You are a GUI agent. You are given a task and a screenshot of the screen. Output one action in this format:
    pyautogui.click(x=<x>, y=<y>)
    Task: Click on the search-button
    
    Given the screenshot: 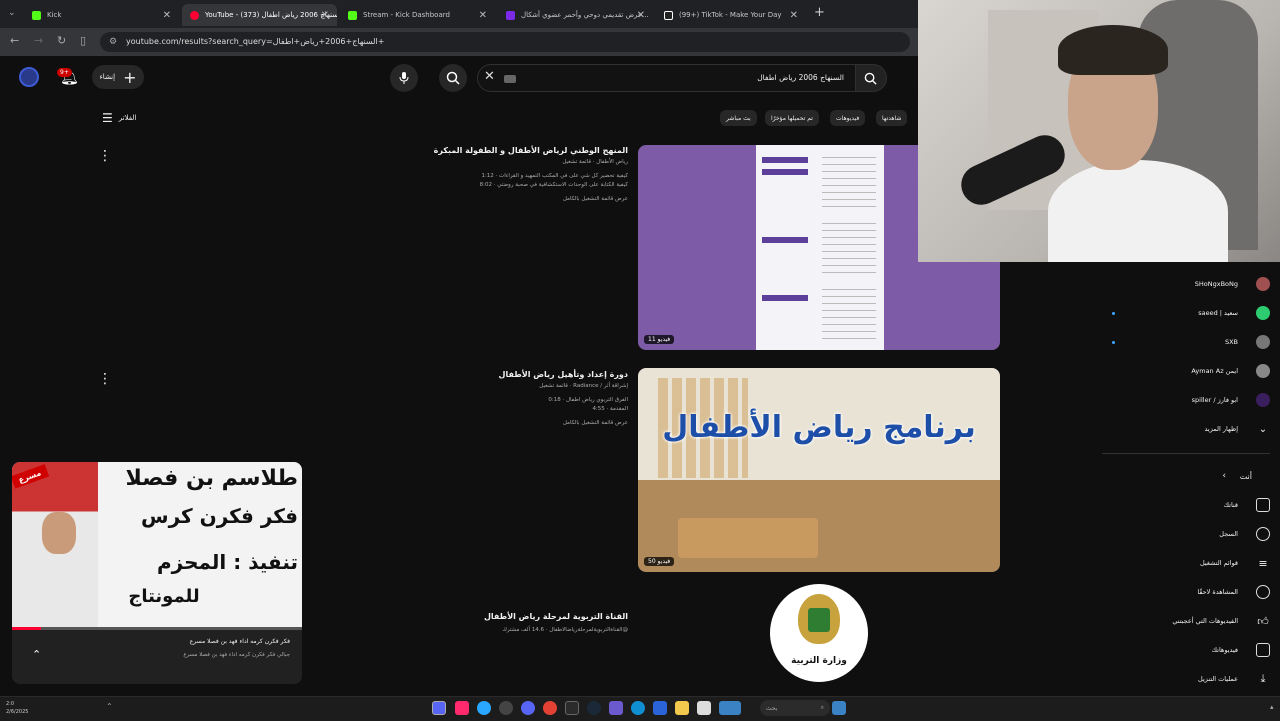 What is the action you would take?
    pyautogui.click(x=871, y=78)
    